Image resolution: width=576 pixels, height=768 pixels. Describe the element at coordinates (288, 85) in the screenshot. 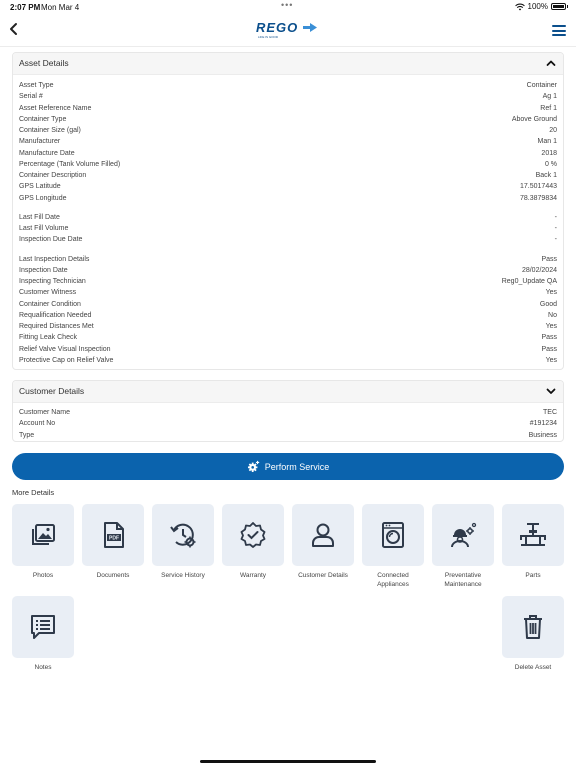

I see `detail-row: Asset Type Container` at that location.